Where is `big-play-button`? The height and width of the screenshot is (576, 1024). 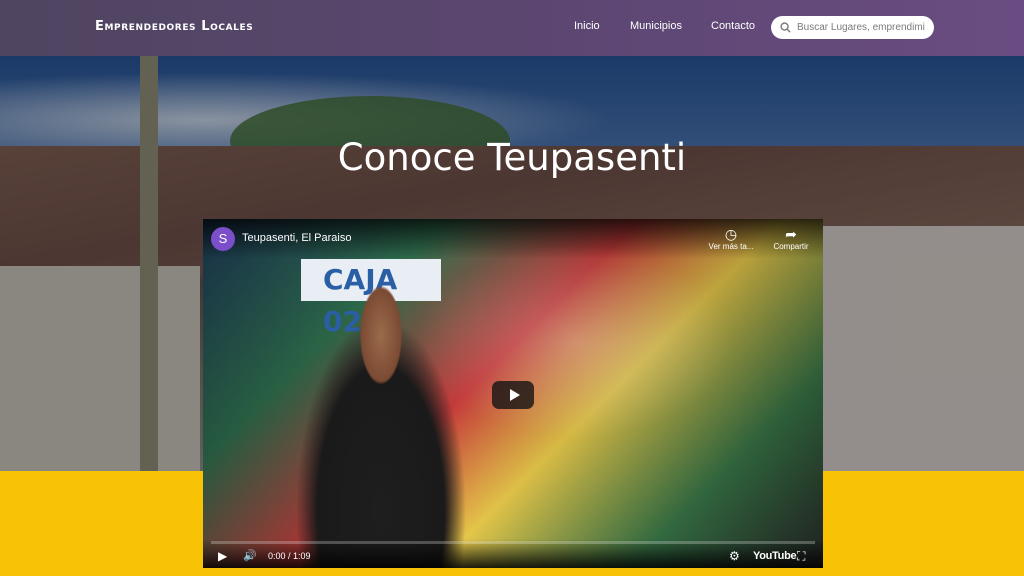 big-play-button is located at coordinates (513, 395).